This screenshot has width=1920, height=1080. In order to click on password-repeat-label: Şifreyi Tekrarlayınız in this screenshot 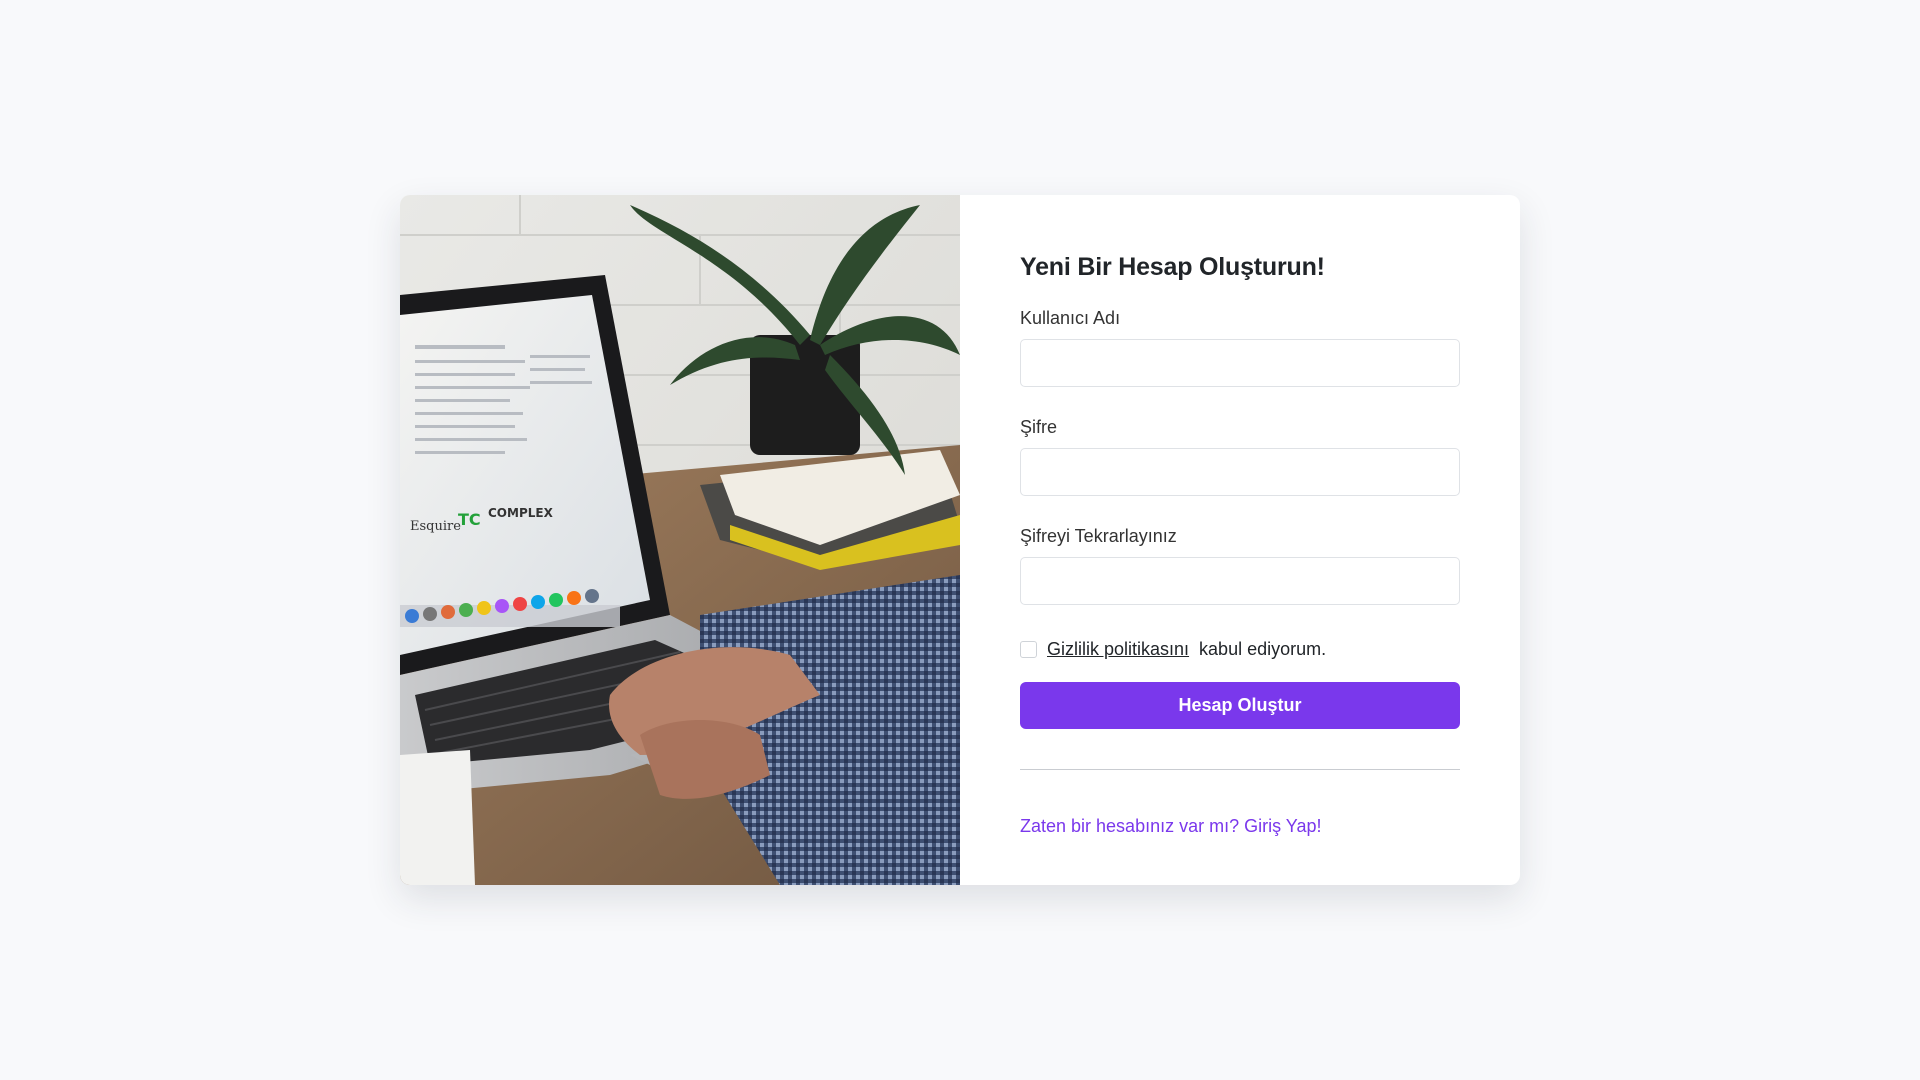, I will do `click(1098, 536)`.